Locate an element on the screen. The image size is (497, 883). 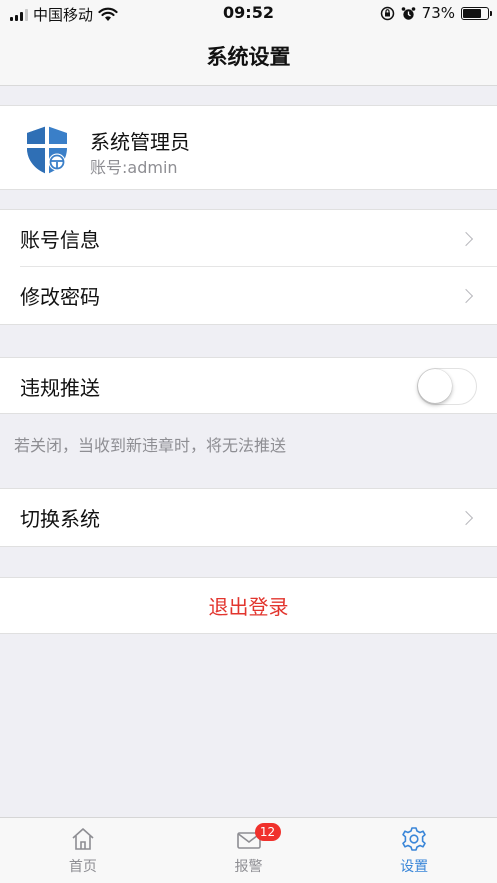
switch-system-row: 切换系统 is located at coordinates (248, 517).